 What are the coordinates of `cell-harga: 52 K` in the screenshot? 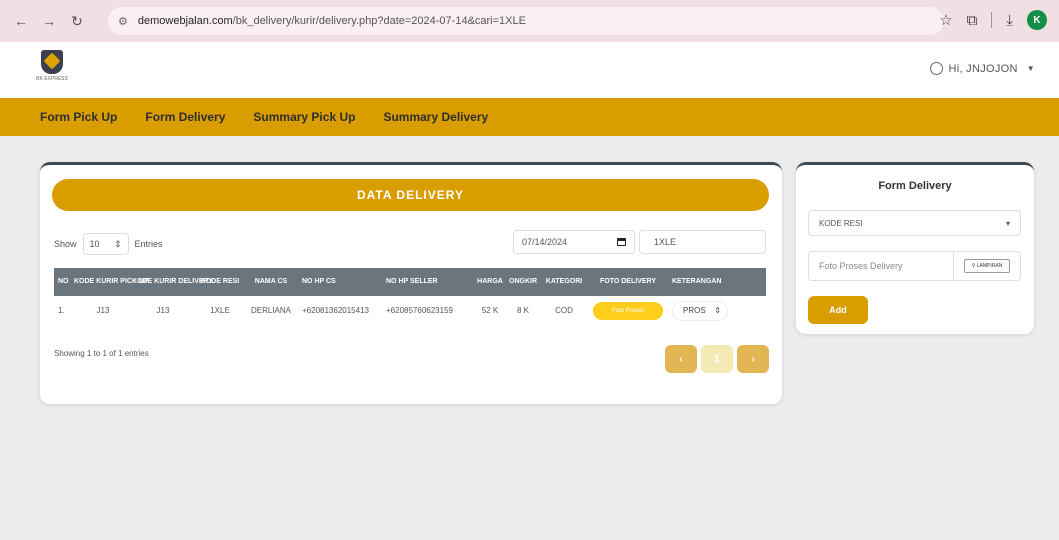 It's located at (490, 310).